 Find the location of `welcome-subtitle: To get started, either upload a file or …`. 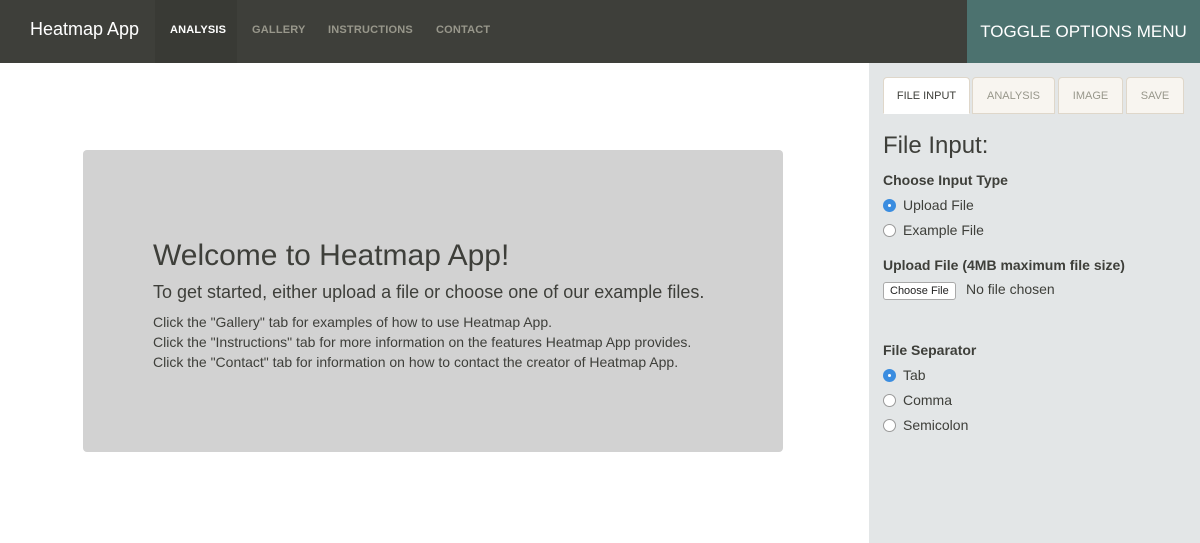

welcome-subtitle: To get started, either upload a file or … is located at coordinates (429, 292).